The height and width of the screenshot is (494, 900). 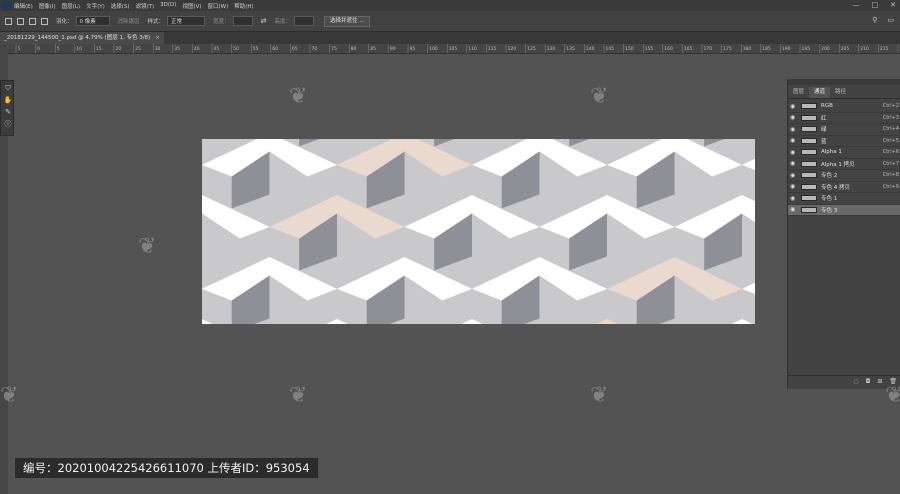 I want to click on menu-item: 滤镜(T), so click(x=145, y=6).